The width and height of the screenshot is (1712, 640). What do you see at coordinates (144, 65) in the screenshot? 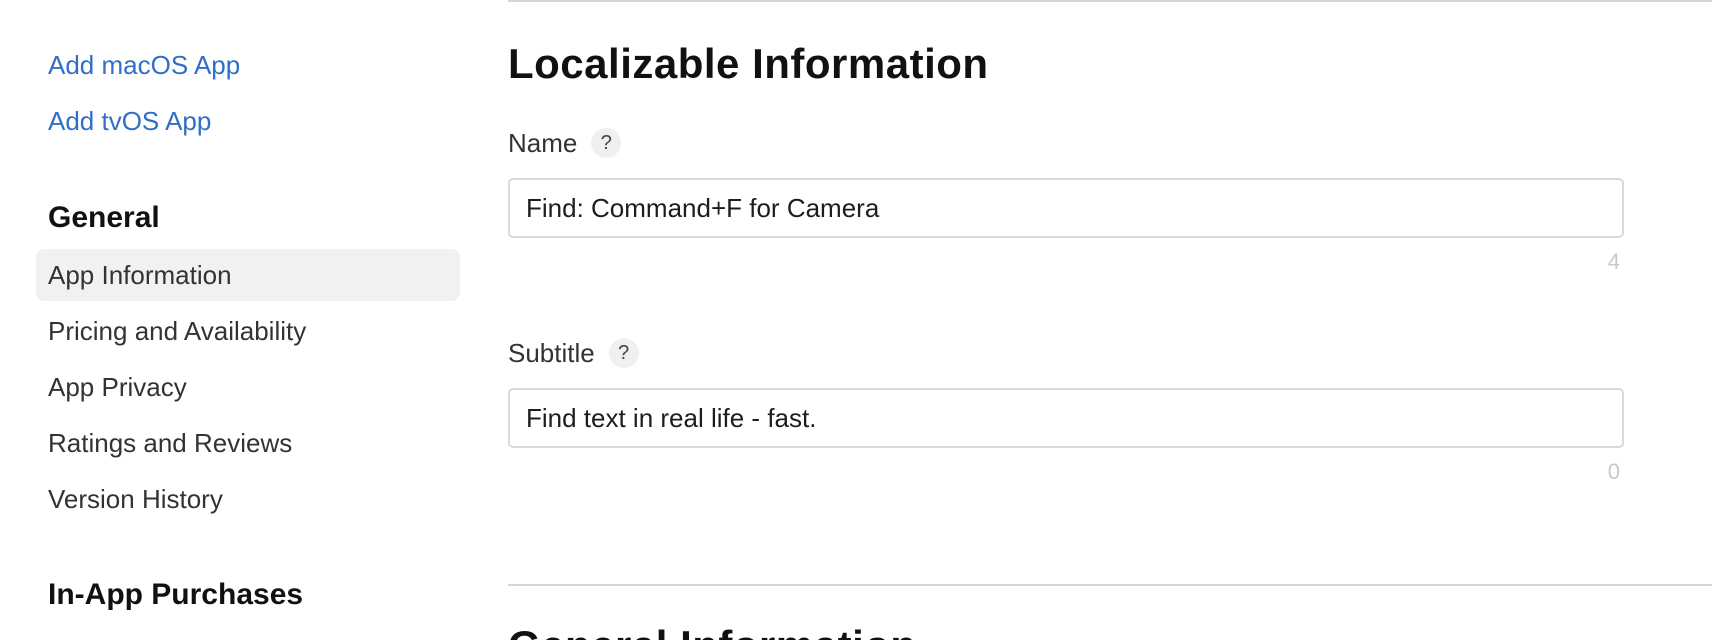
I see `add-macos-app-link: Add macOS App` at bounding box center [144, 65].